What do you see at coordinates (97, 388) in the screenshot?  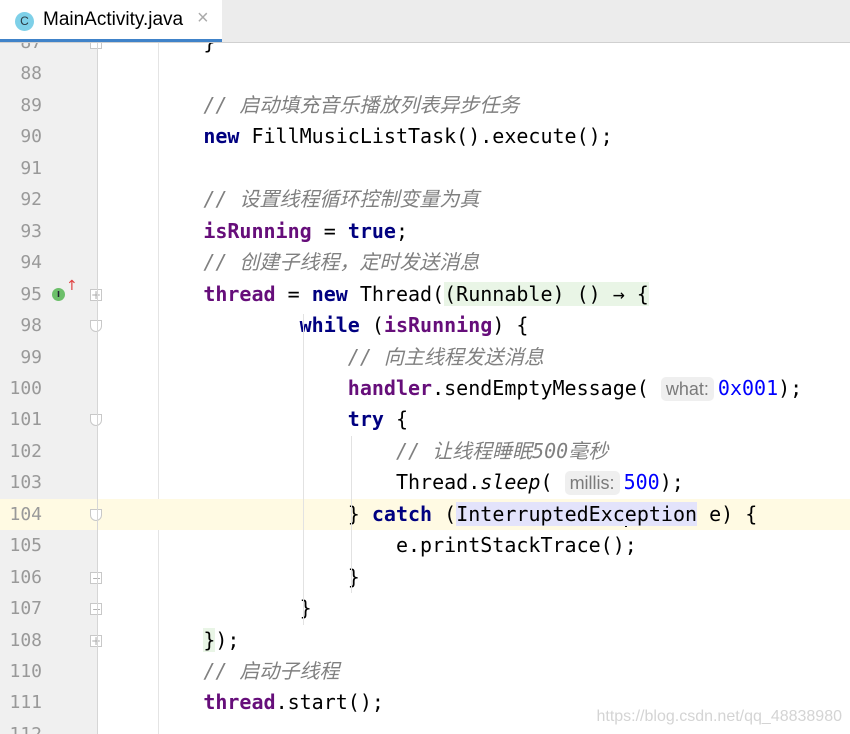 I see `fold-line` at bounding box center [97, 388].